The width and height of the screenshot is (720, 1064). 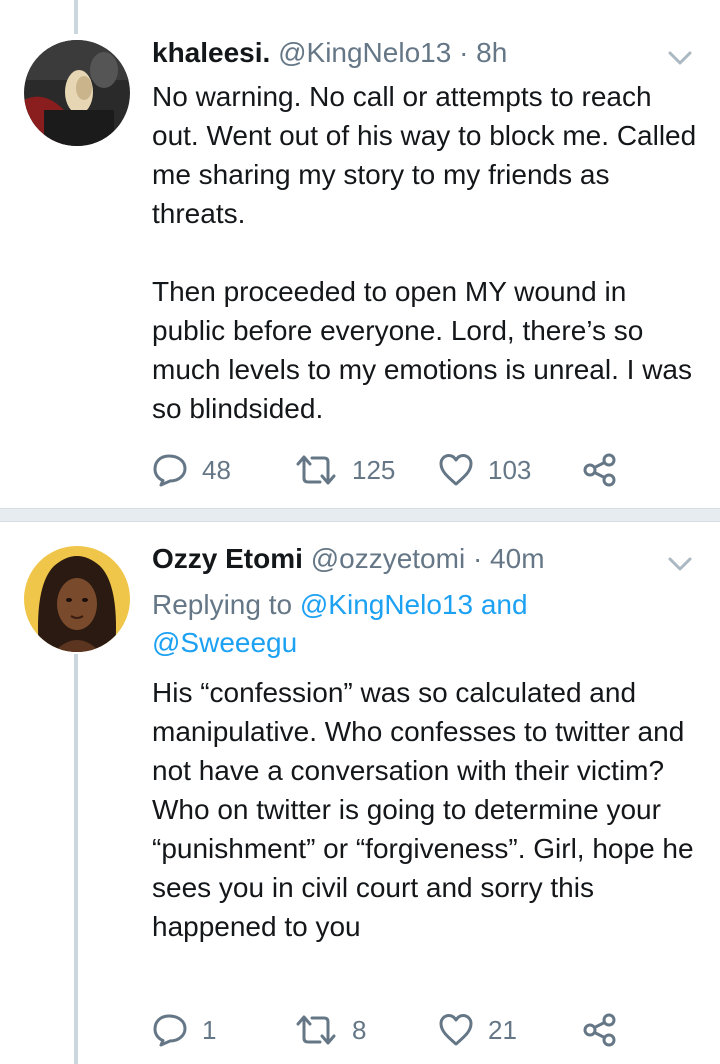 What do you see at coordinates (374, 469) in the screenshot?
I see `retweet-count: 125` at bounding box center [374, 469].